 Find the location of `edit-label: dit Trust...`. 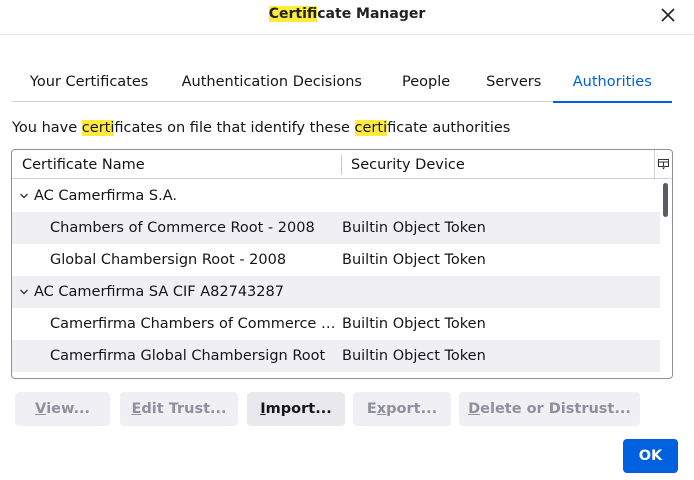

edit-label: dit Trust... is located at coordinates (184, 409).